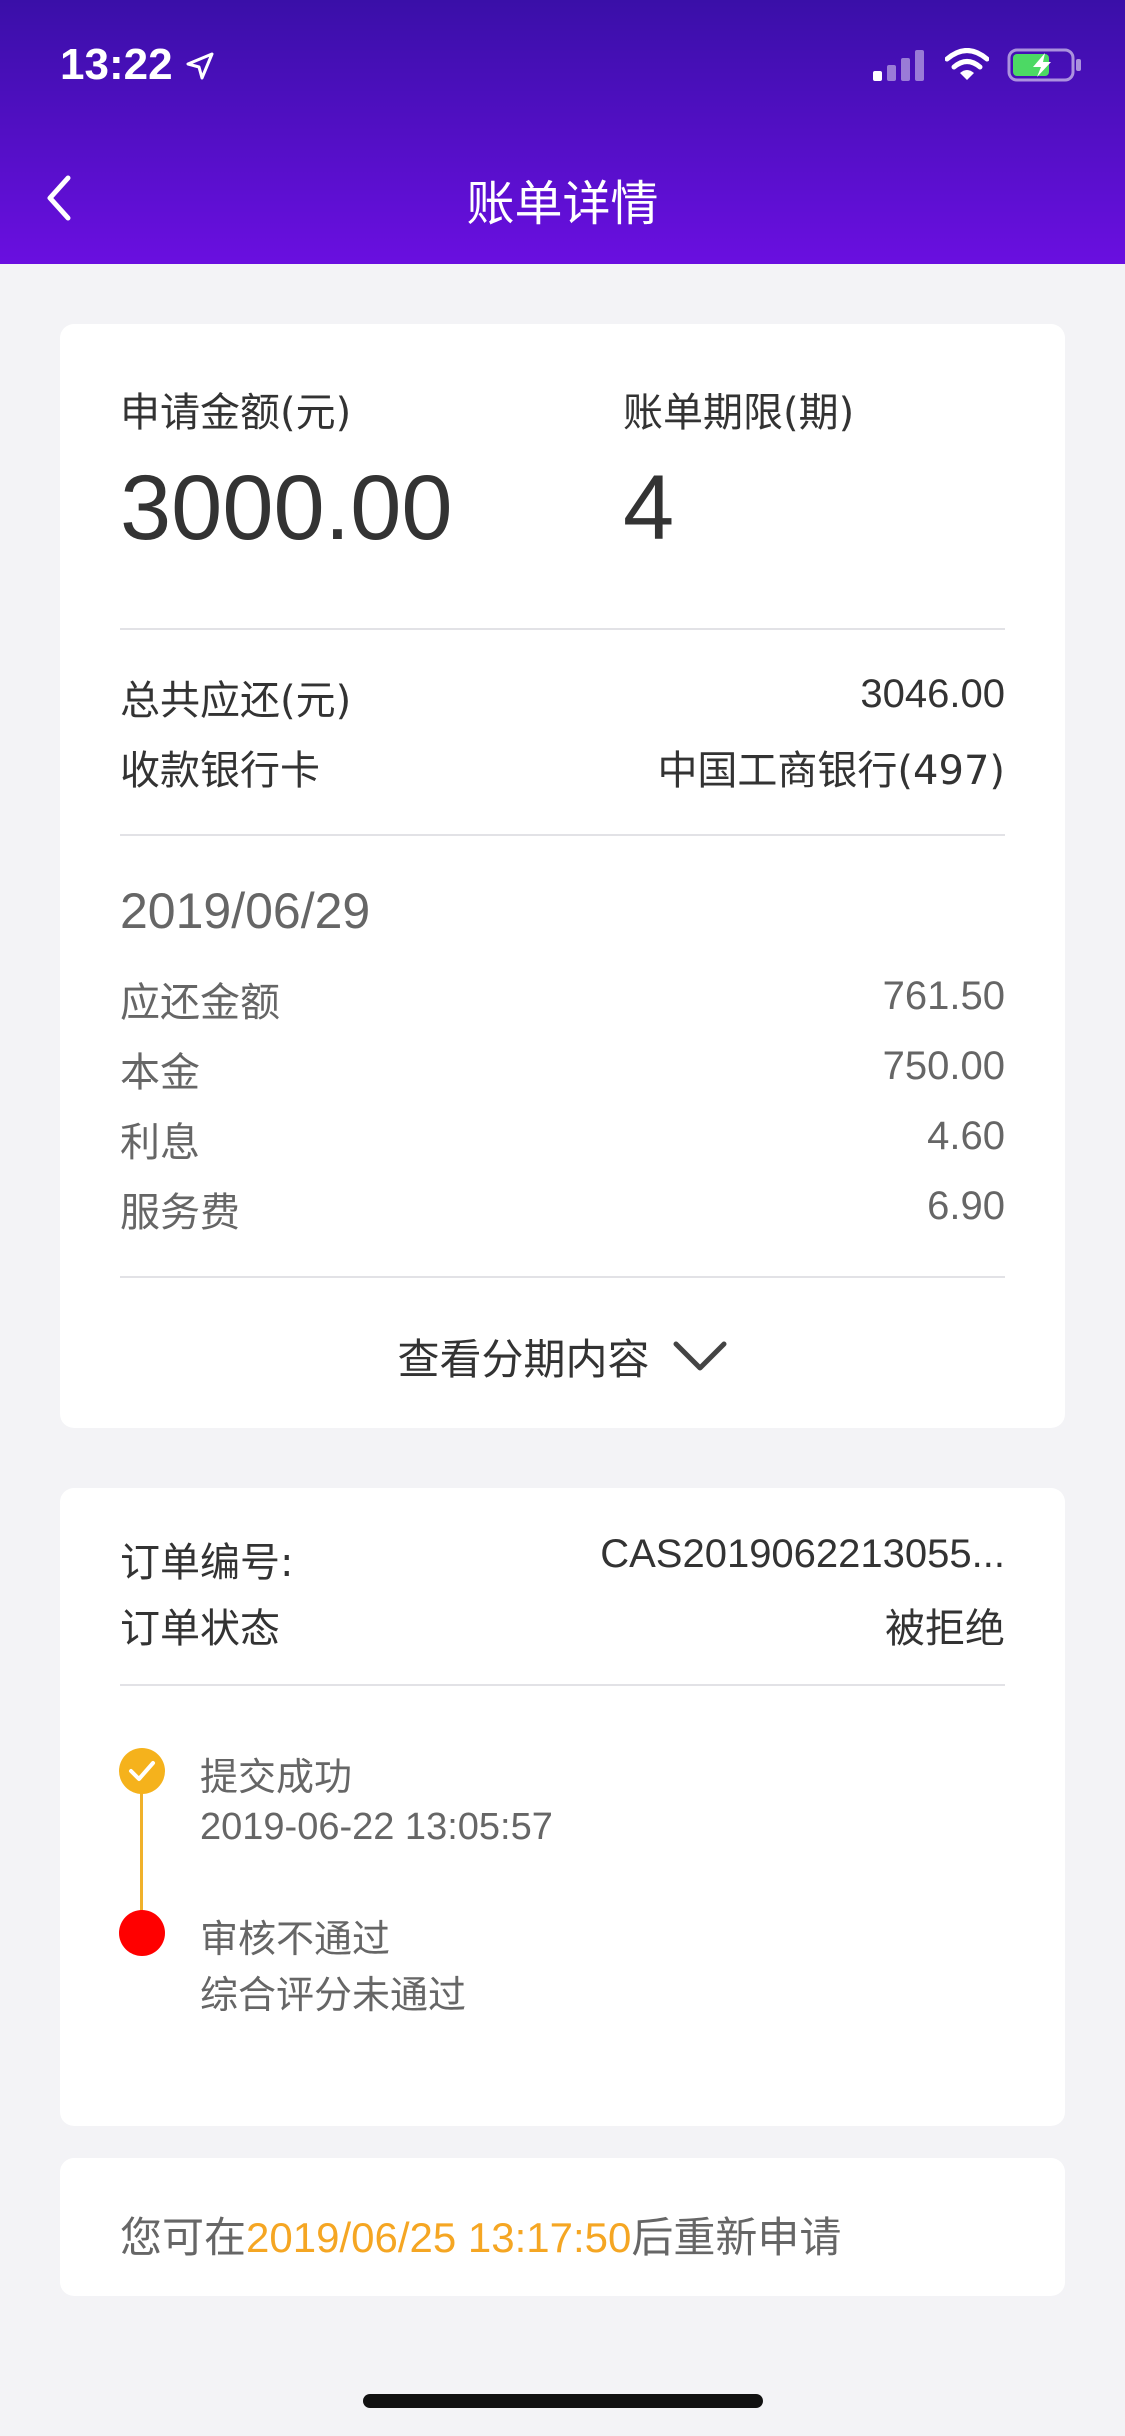 The height and width of the screenshot is (2436, 1125). I want to click on timeline-title: 提交成功, so click(276, 1777).